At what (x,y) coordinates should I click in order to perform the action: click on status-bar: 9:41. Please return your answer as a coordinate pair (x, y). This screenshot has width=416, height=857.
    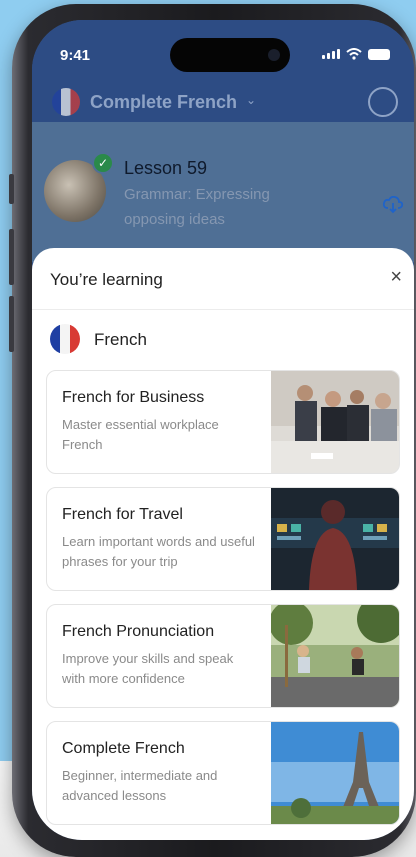
    Looking at the image, I should click on (223, 55).